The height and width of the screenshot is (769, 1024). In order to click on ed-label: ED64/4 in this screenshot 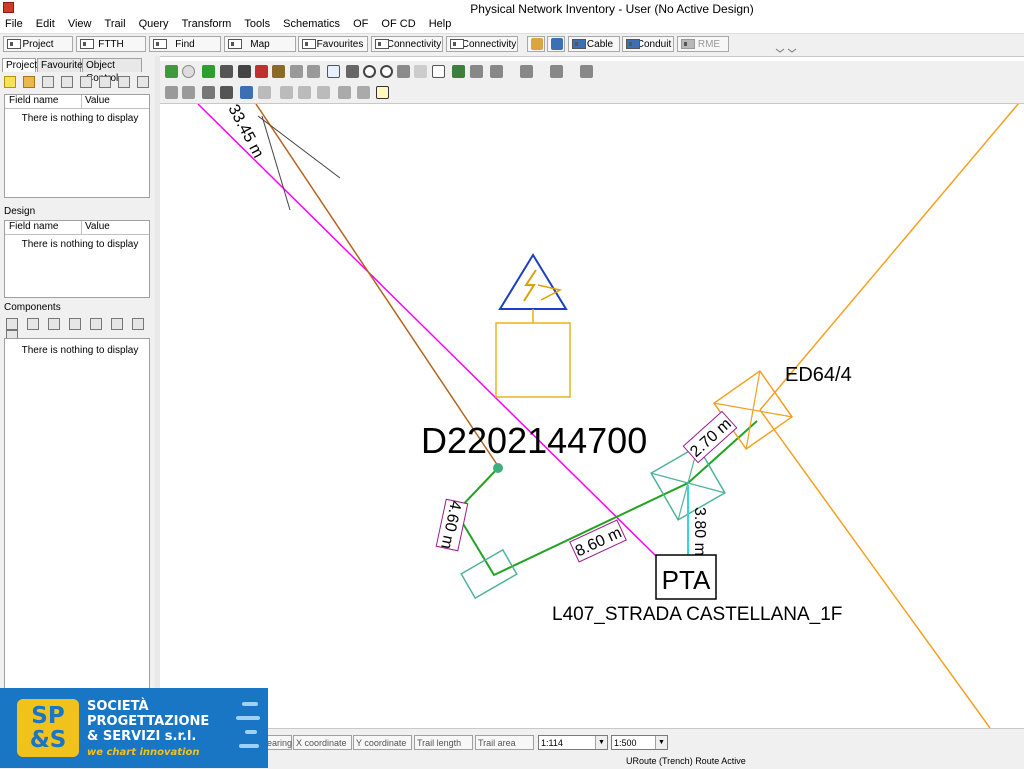, I will do `click(818, 375)`.